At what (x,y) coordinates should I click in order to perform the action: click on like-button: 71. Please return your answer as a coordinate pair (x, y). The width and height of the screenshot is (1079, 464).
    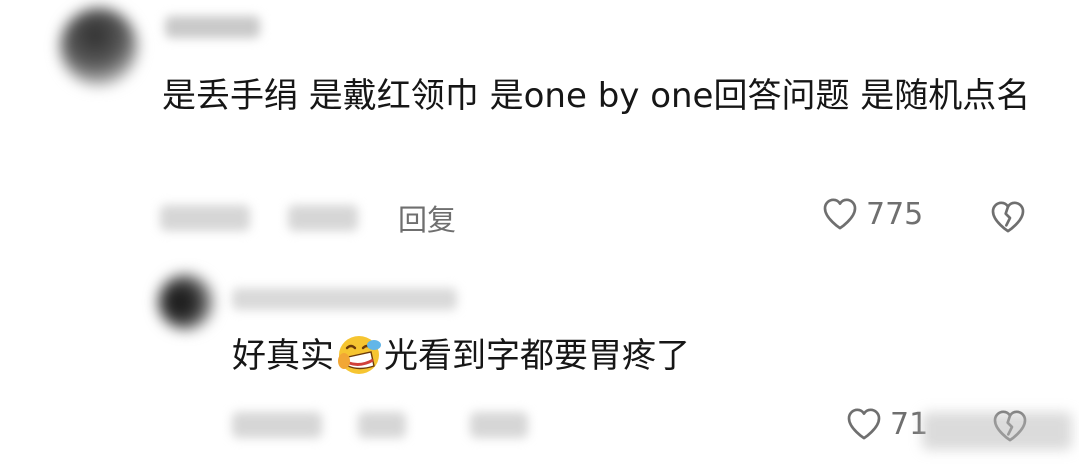
    Looking at the image, I should click on (886, 424).